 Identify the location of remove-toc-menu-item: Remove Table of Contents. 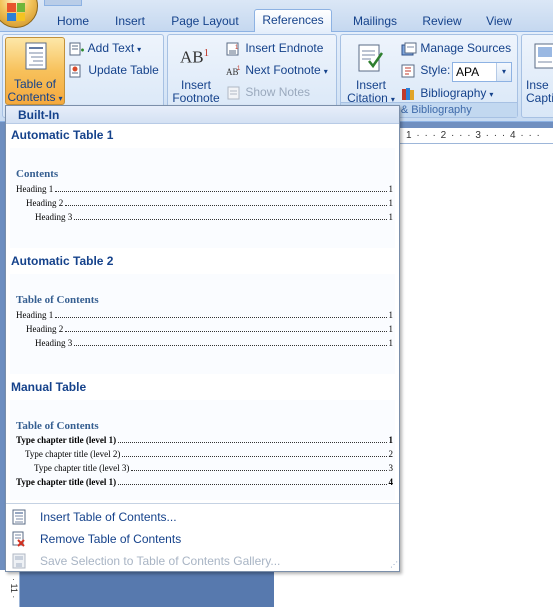
(202, 539).